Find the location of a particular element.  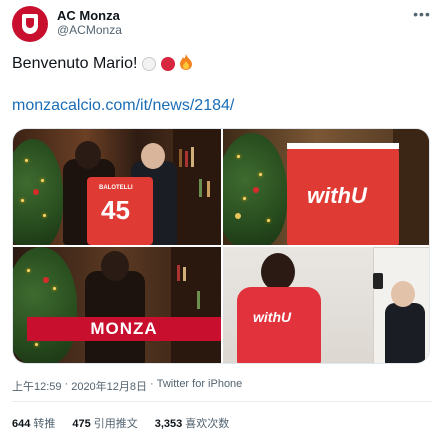

red-circle-emoji-icon is located at coordinates (168, 63).